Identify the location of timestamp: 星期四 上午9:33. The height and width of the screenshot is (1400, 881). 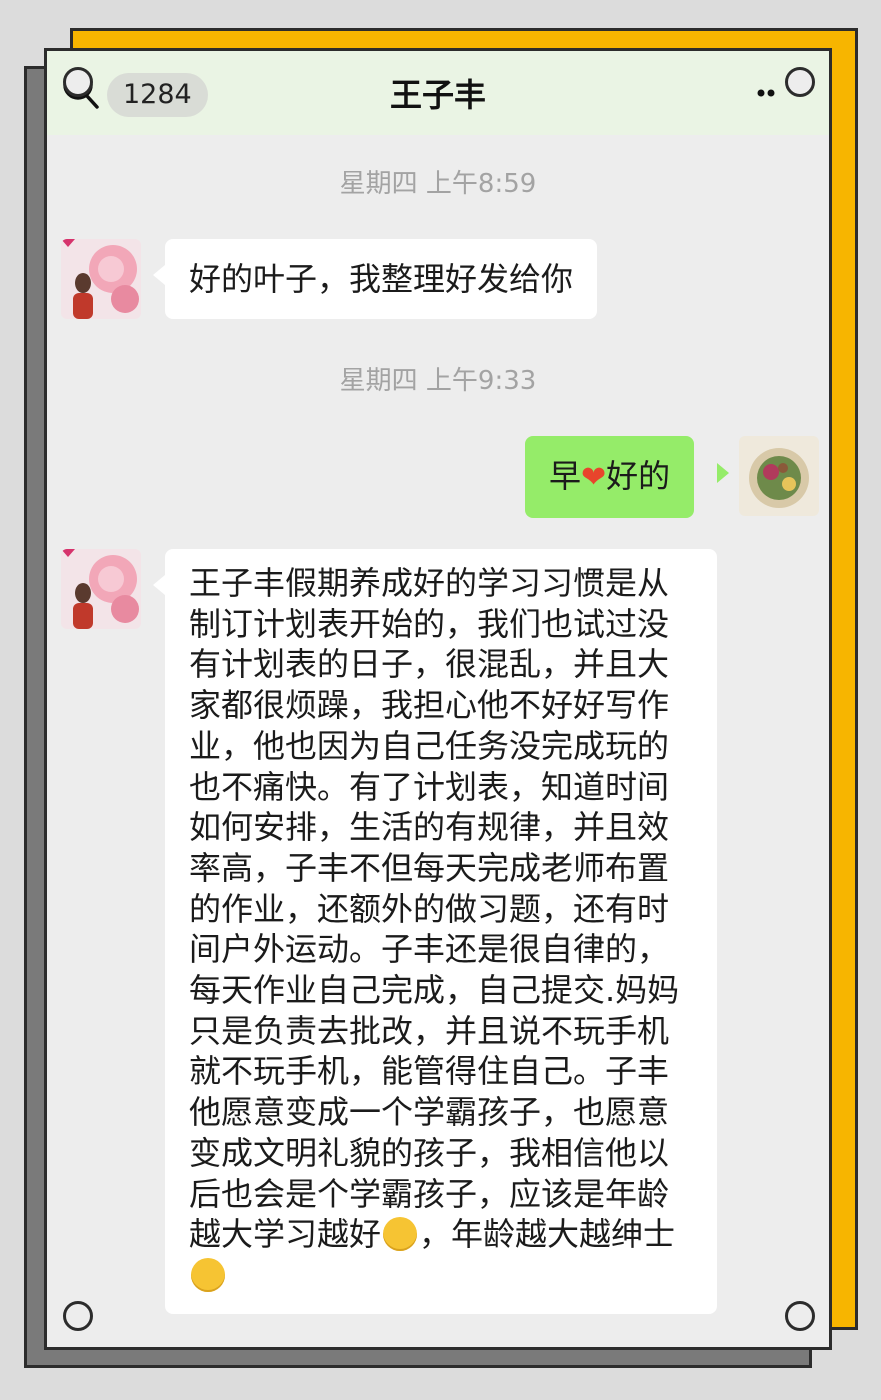
(438, 381).